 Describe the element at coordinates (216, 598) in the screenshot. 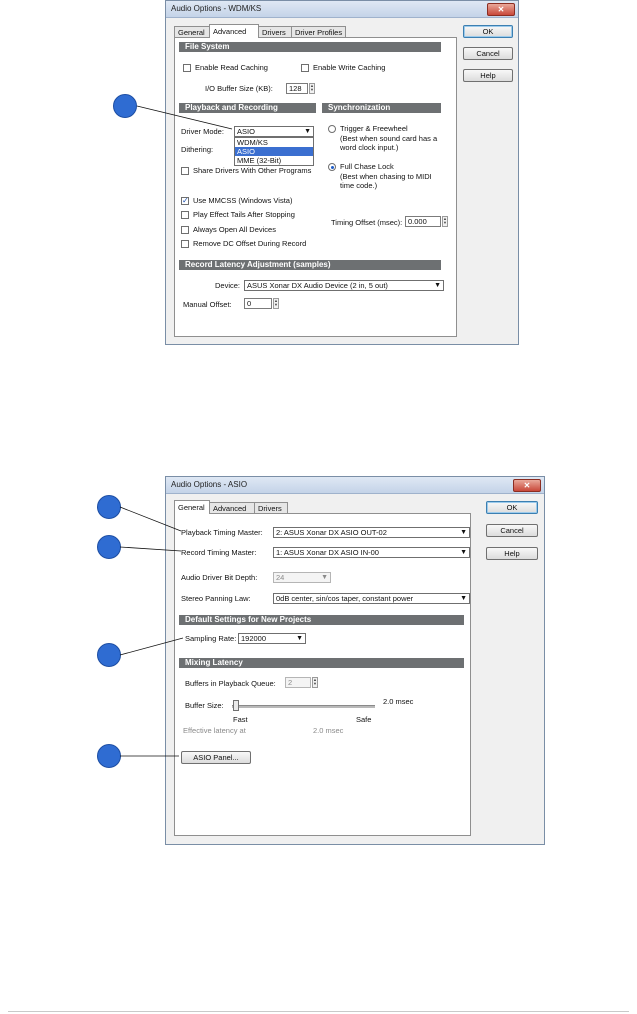

I see `stereo-panning-law-label: Stereo Panning Law:` at that location.